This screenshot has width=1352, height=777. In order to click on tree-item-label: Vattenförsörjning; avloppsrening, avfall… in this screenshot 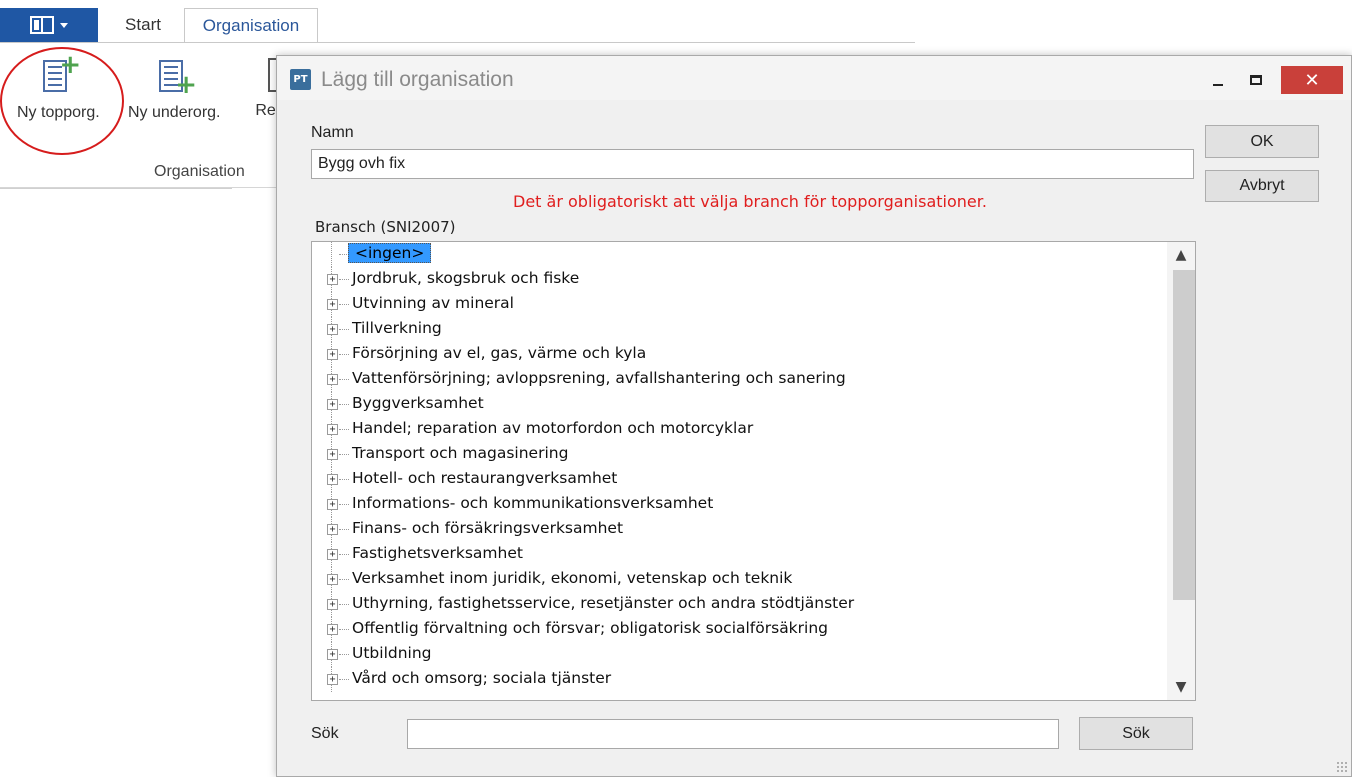, I will do `click(599, 378)`.